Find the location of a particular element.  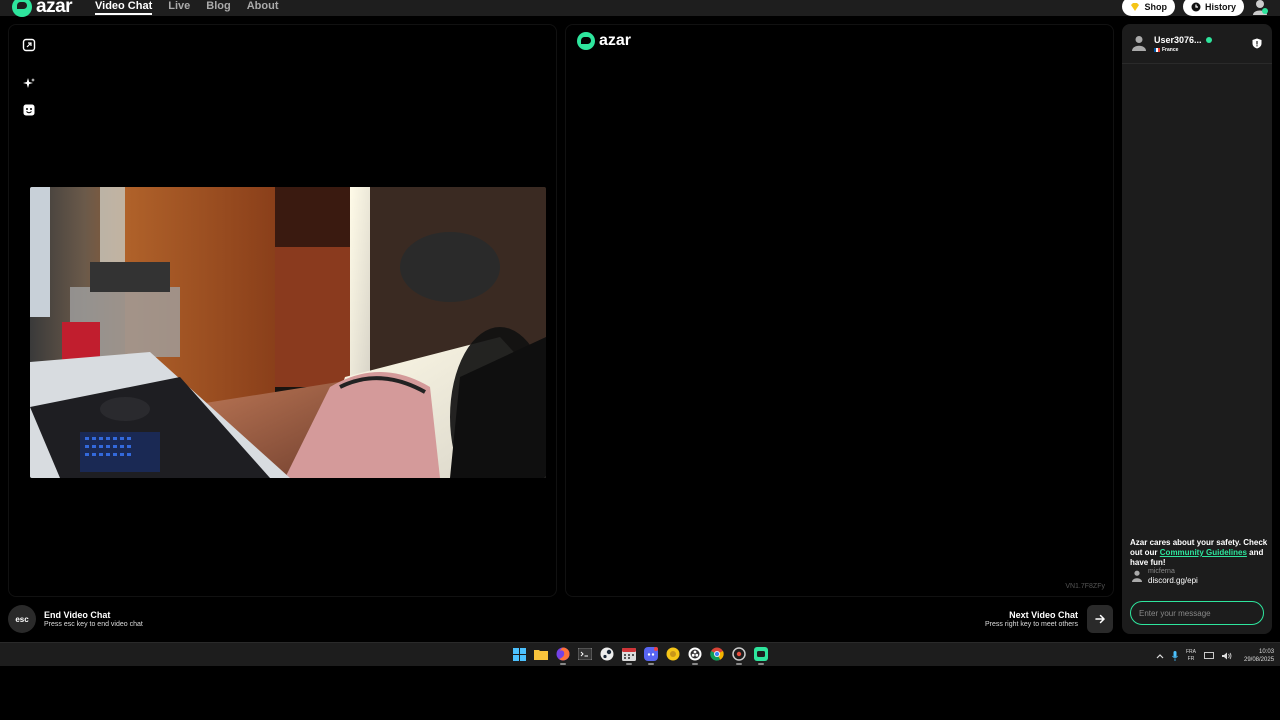

shop-button: Shop is located at coordinates (1148, 8).